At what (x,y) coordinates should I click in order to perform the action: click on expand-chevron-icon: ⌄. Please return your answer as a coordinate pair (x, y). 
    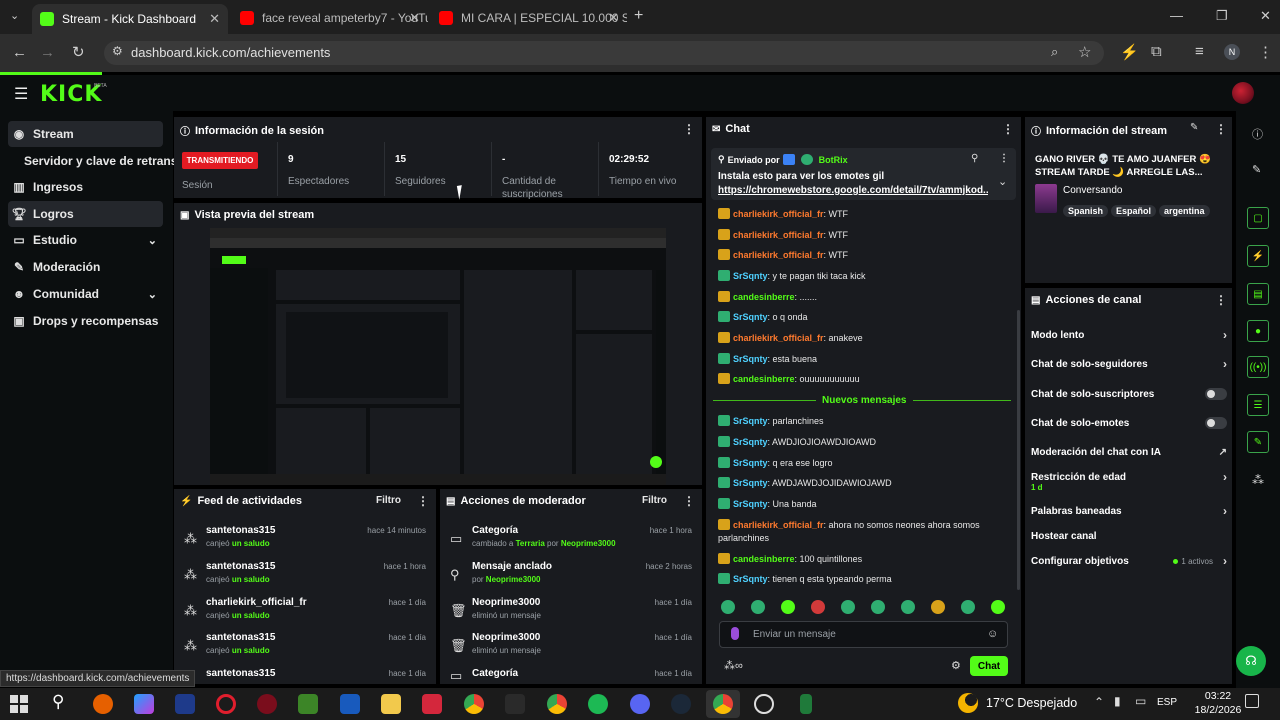
    Looking at the image, I should click on (1002, 181).